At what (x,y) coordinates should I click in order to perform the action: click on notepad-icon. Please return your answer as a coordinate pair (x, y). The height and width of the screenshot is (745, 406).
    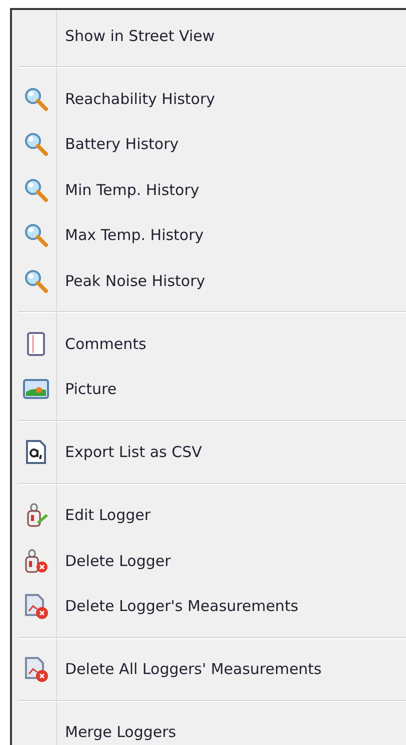
    Looking at the image, I should click on (36, 343).